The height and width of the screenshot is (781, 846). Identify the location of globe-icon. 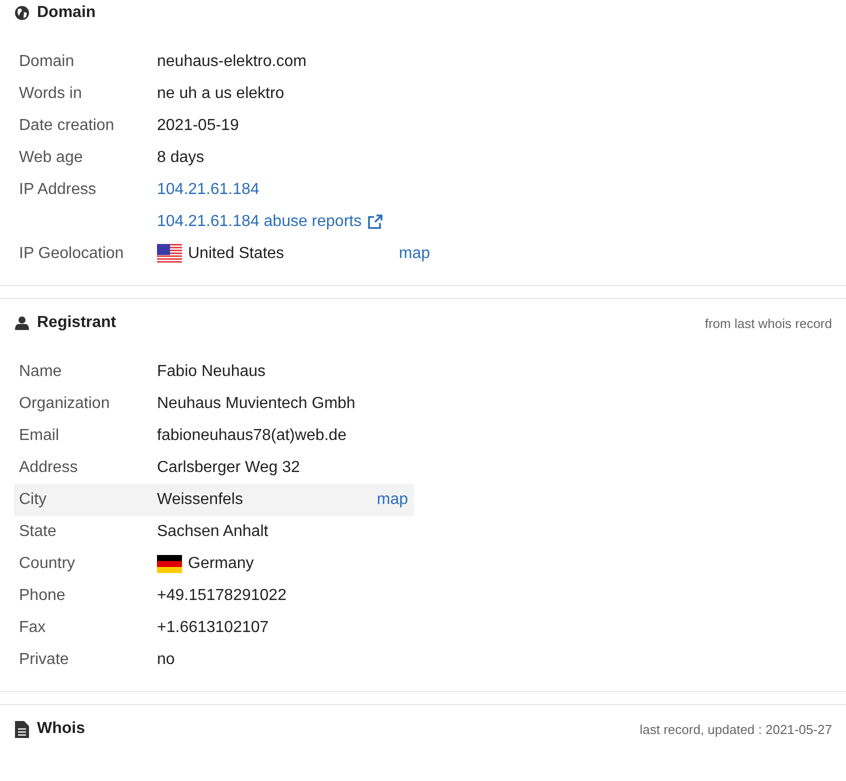
(22, 13).